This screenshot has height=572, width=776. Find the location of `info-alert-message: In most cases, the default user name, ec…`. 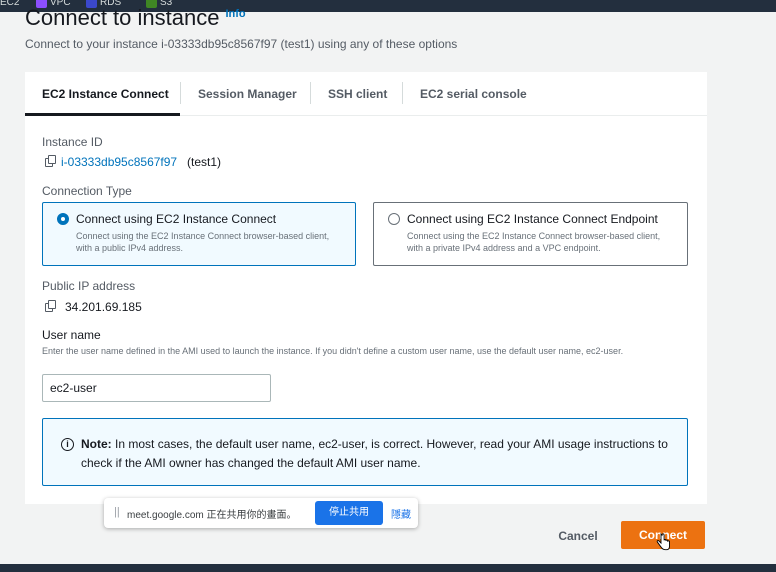

info-alert-message: In most cases, the default user name, ec… is located at coordinates (374, 453).